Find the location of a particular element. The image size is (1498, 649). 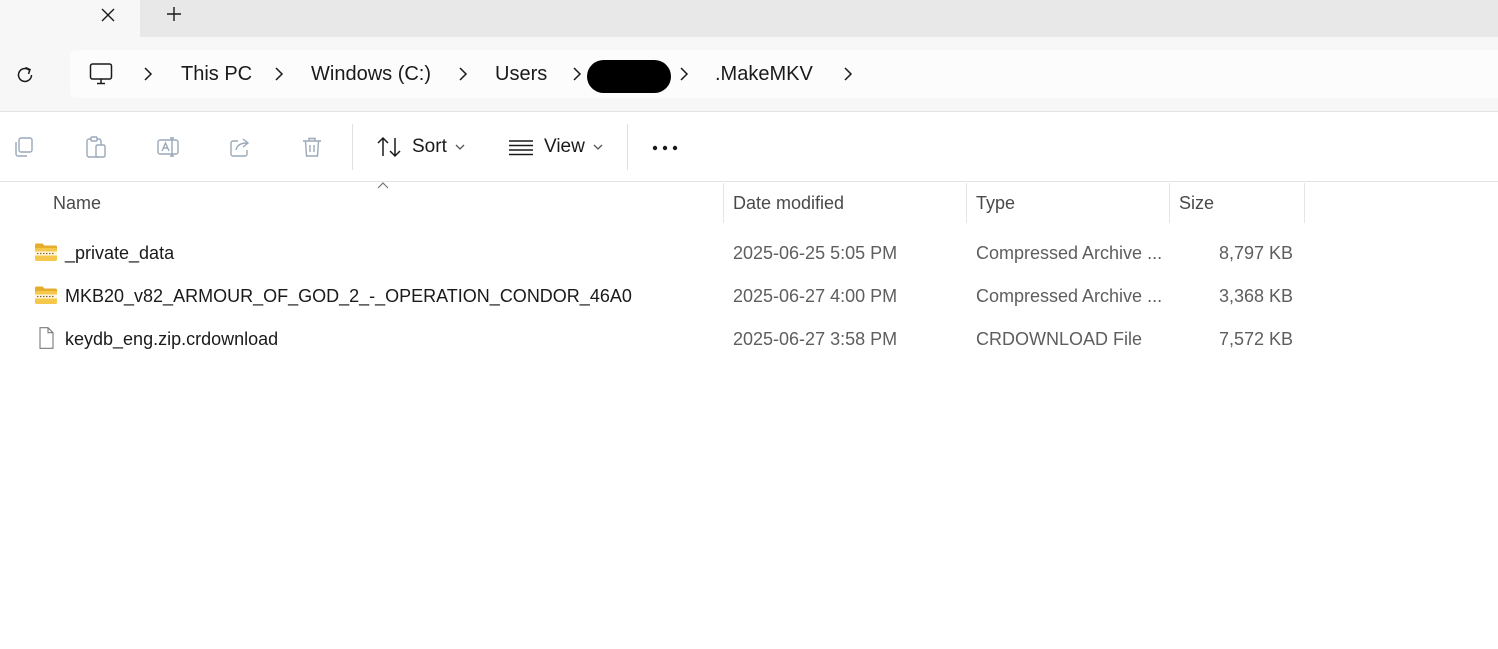

monitor-icon is located at coordinates (101, 74).